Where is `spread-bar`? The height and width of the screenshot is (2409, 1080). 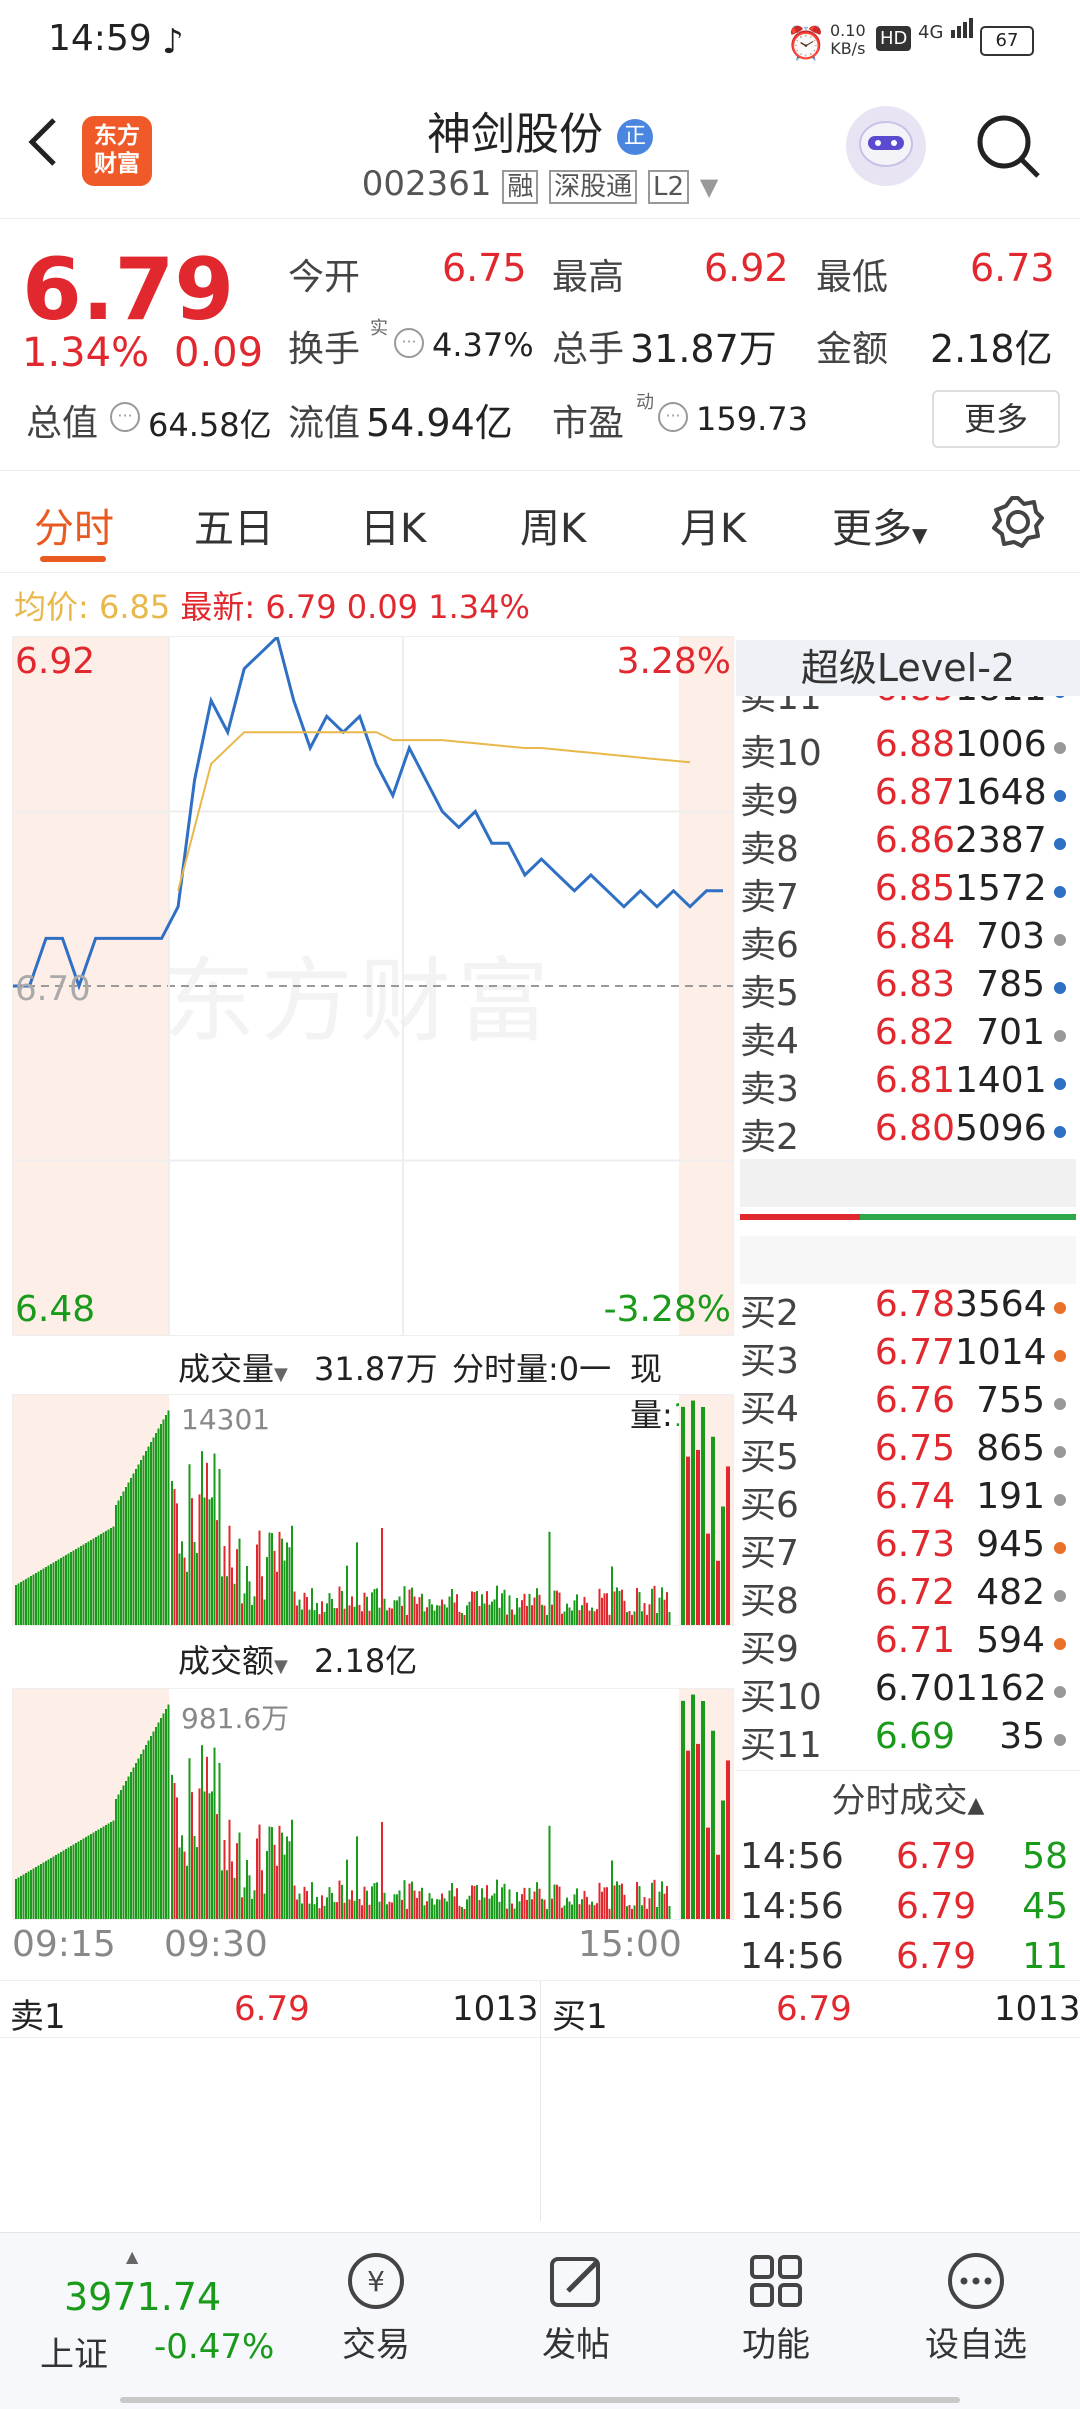 spread-bar is located at coordinates (908, 1217).